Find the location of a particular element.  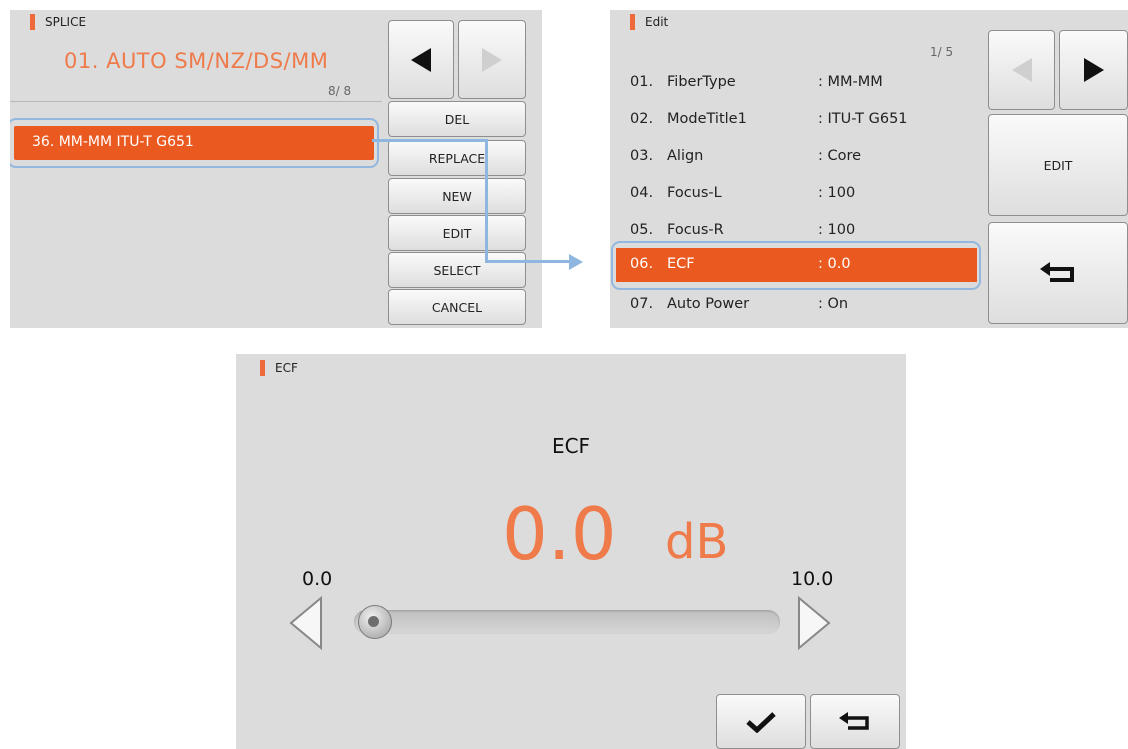

row-name: ModeTitle1 is located at coordinates (707, 119).